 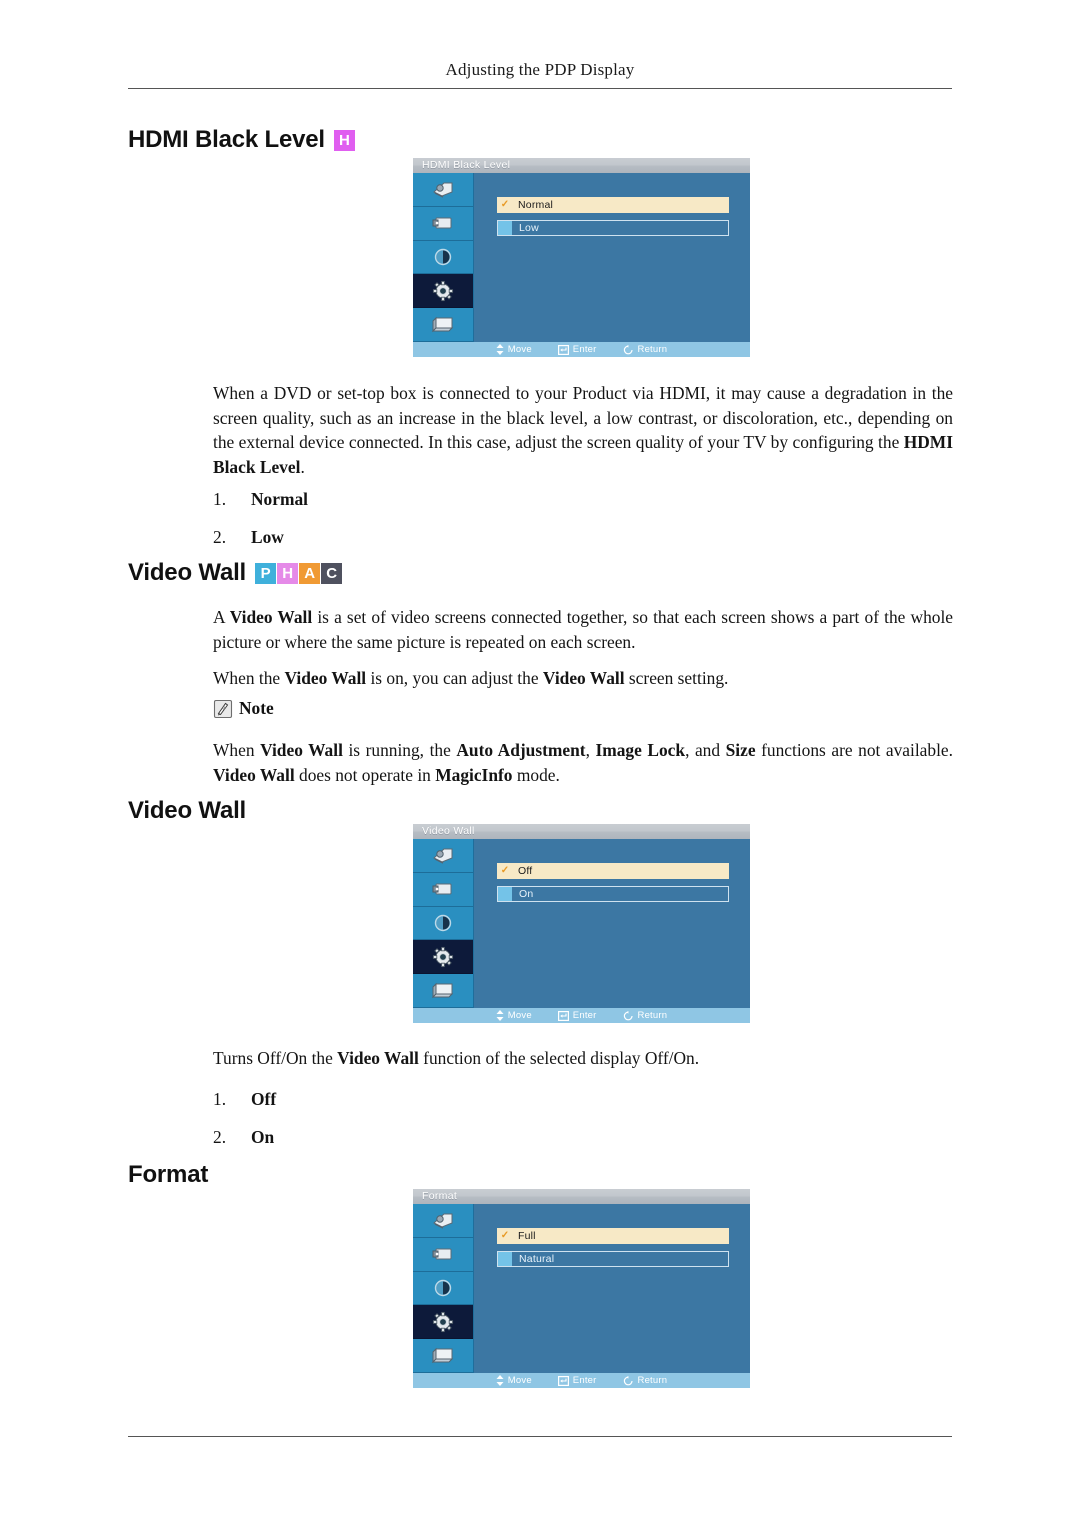 I want to click on model-badges-hdmi: H, so click(x=344, y=140).